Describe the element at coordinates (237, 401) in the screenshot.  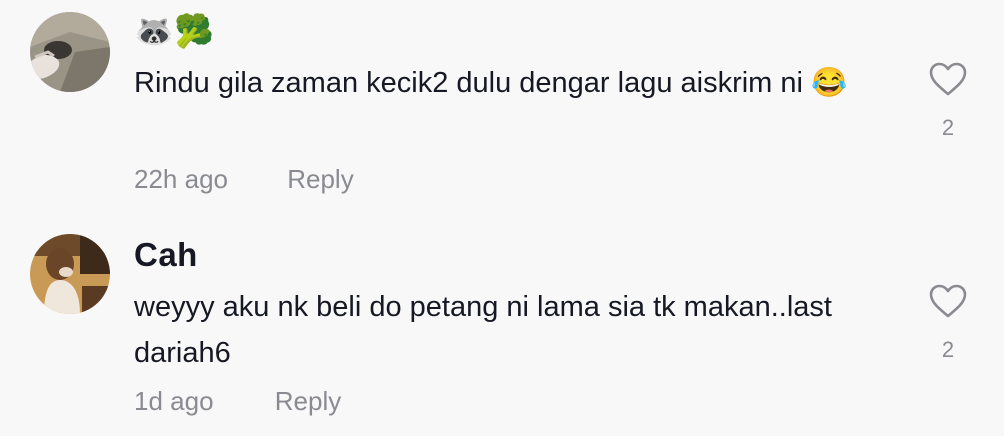
I see `comment-meta: 1d ago Reply` at that location.